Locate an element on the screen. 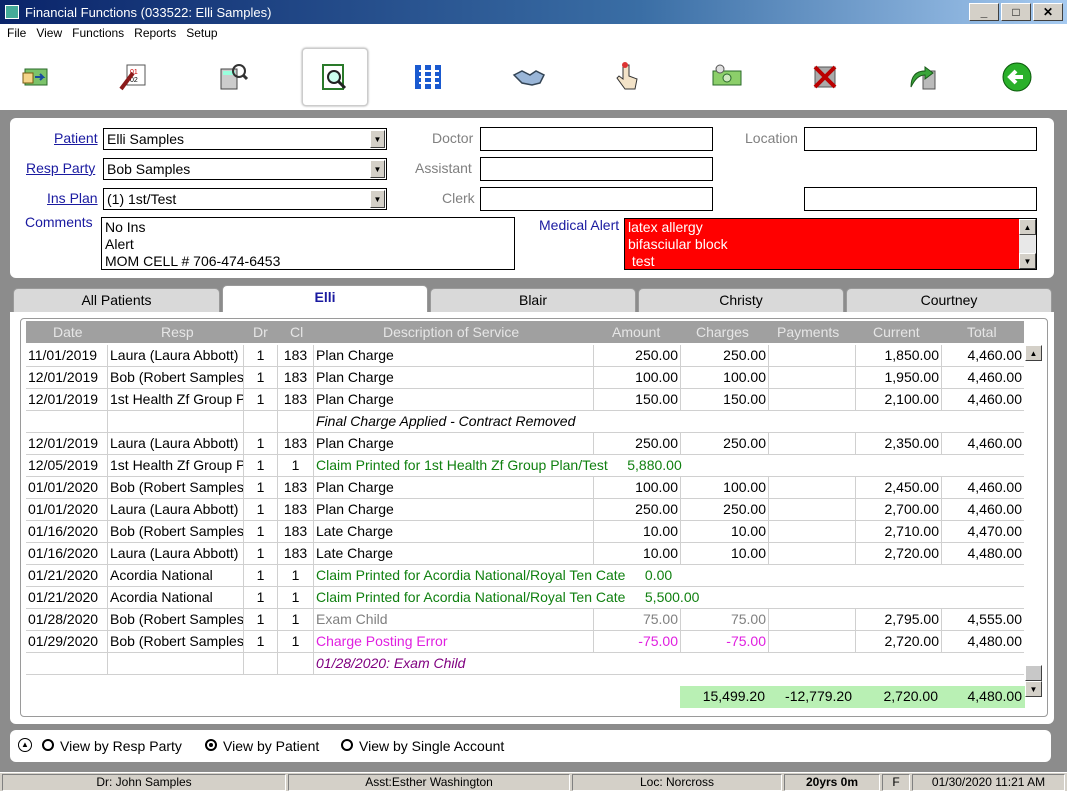 Image resolution: width=1067 pixels, height=791 pixels. patient-label: Patient is located at coordinates (76, 138).